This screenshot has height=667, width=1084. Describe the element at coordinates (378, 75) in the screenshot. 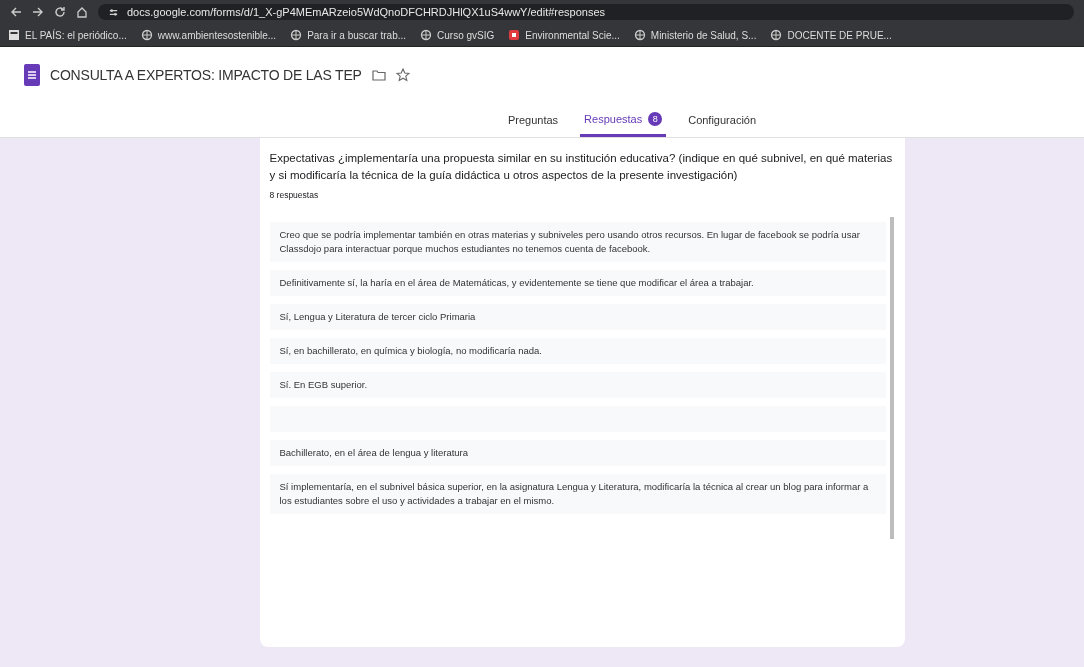

I see `folder-icon` at that location.